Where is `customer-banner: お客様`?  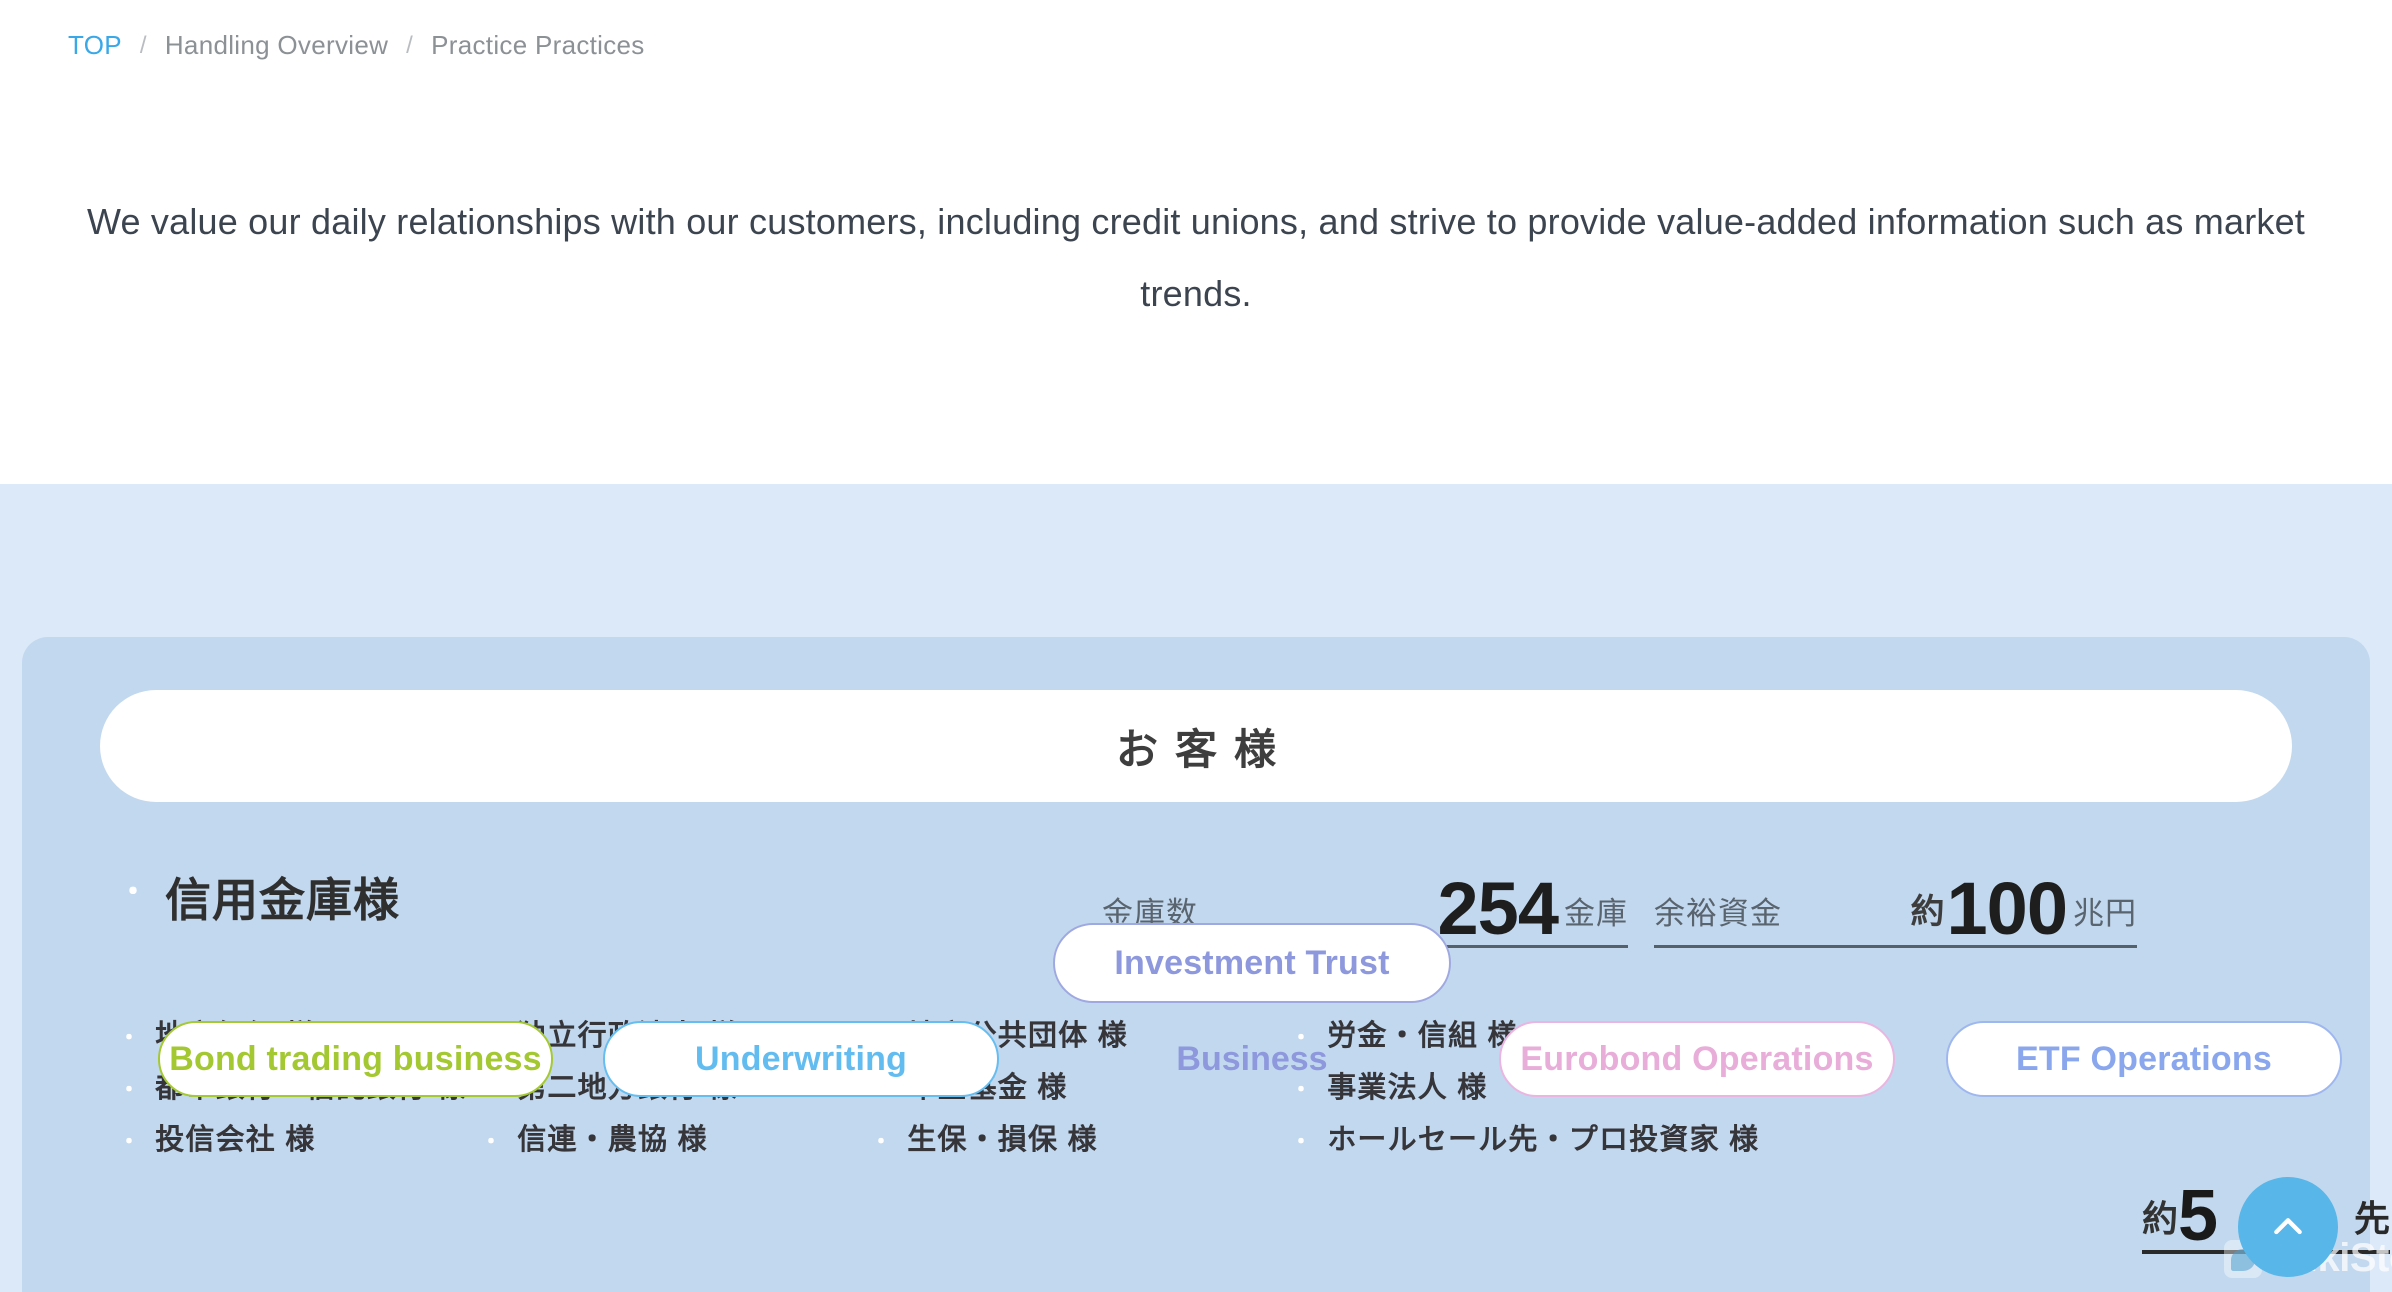 customer-banner: お客様 is located at coordinates (1196, 746).